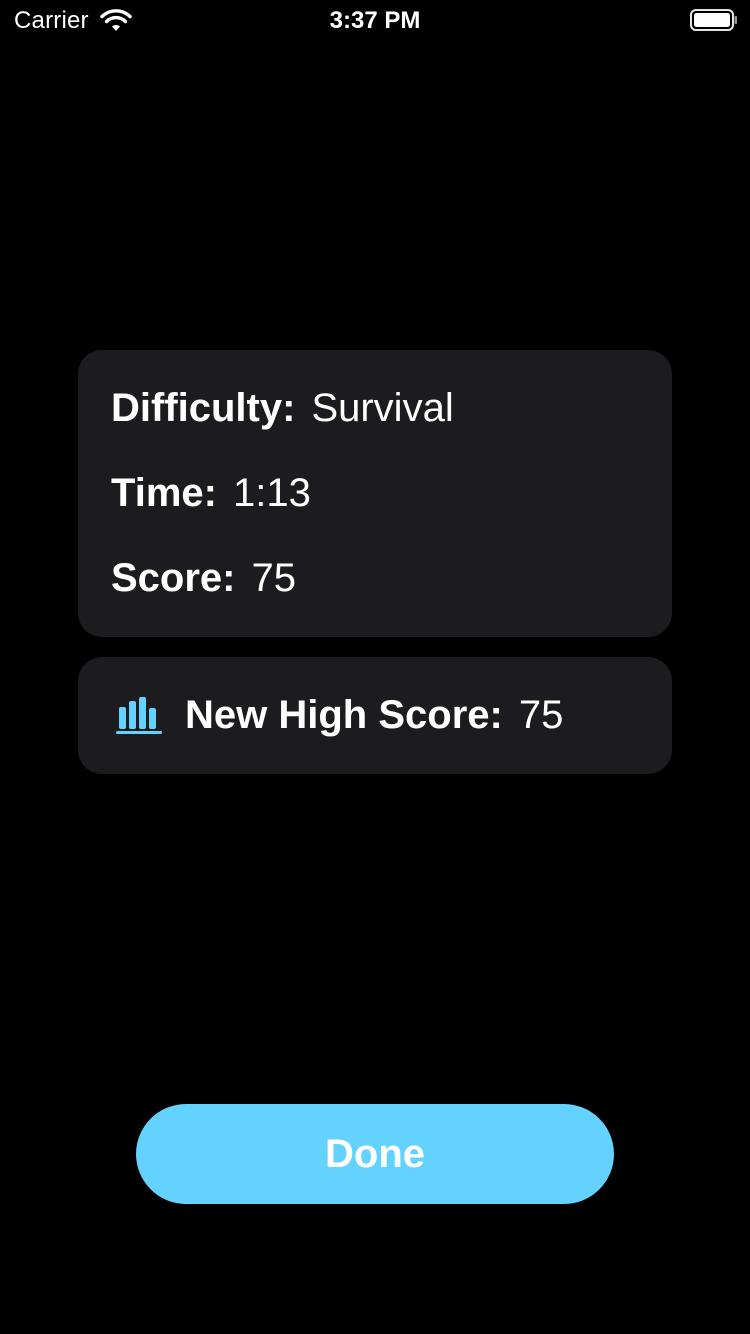 The height and width of the screenshot is (1334, 750). What do you see at coordinates (173, 578) in the screenshot?
I see `score-label: Score:` at bounding box center [173, 578].